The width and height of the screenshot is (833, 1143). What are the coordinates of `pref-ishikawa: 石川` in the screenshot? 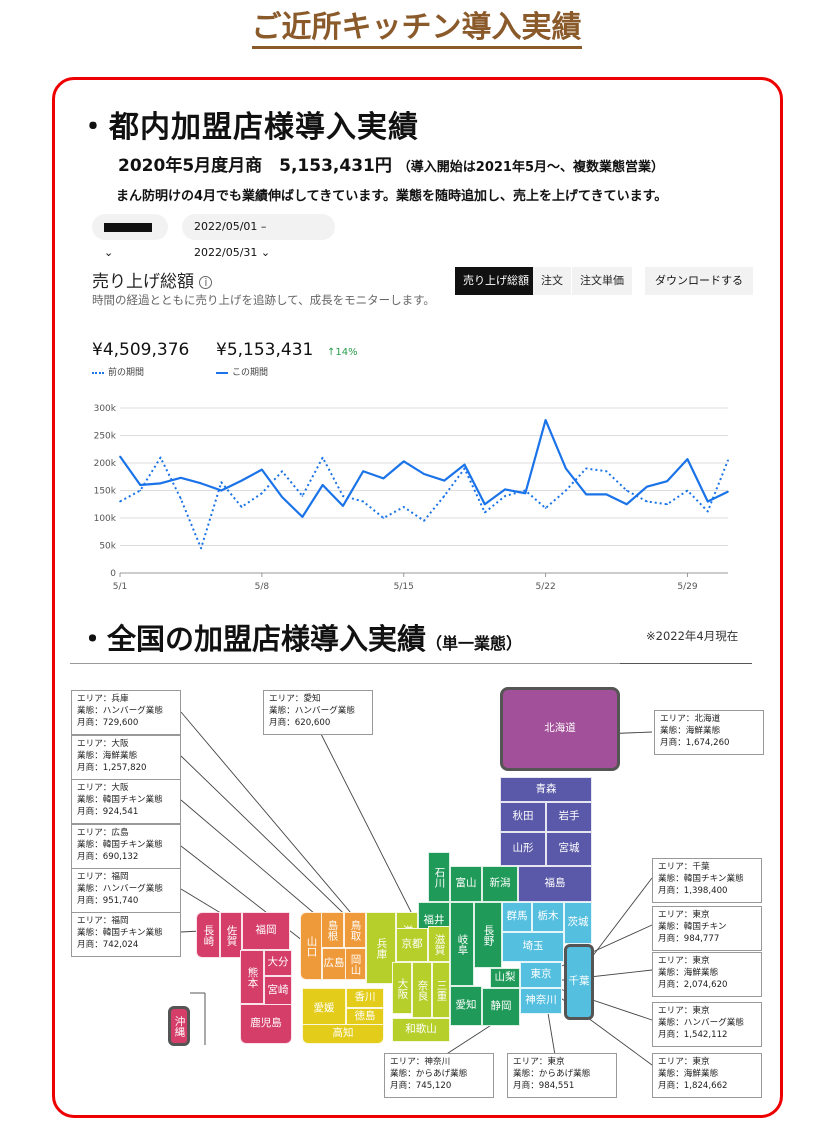 It's located at (439, 877).